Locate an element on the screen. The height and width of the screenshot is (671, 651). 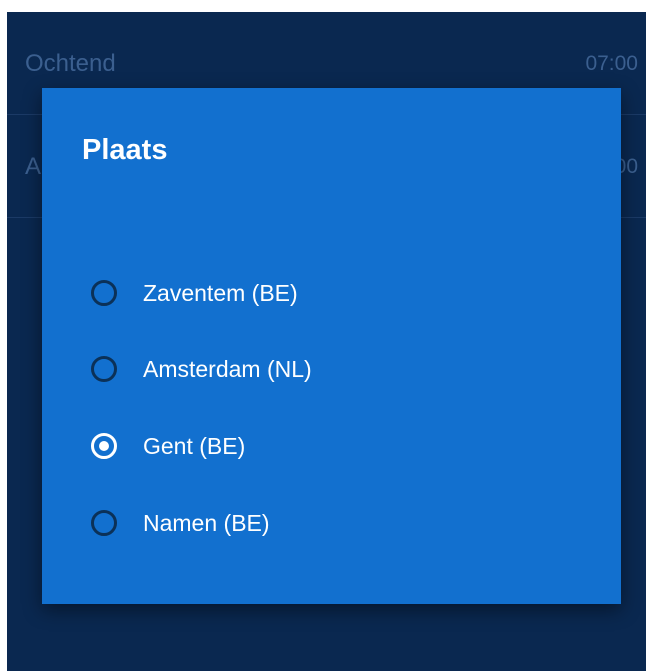
settings-row-time: 07:00 is located at coordinates (611, 63).